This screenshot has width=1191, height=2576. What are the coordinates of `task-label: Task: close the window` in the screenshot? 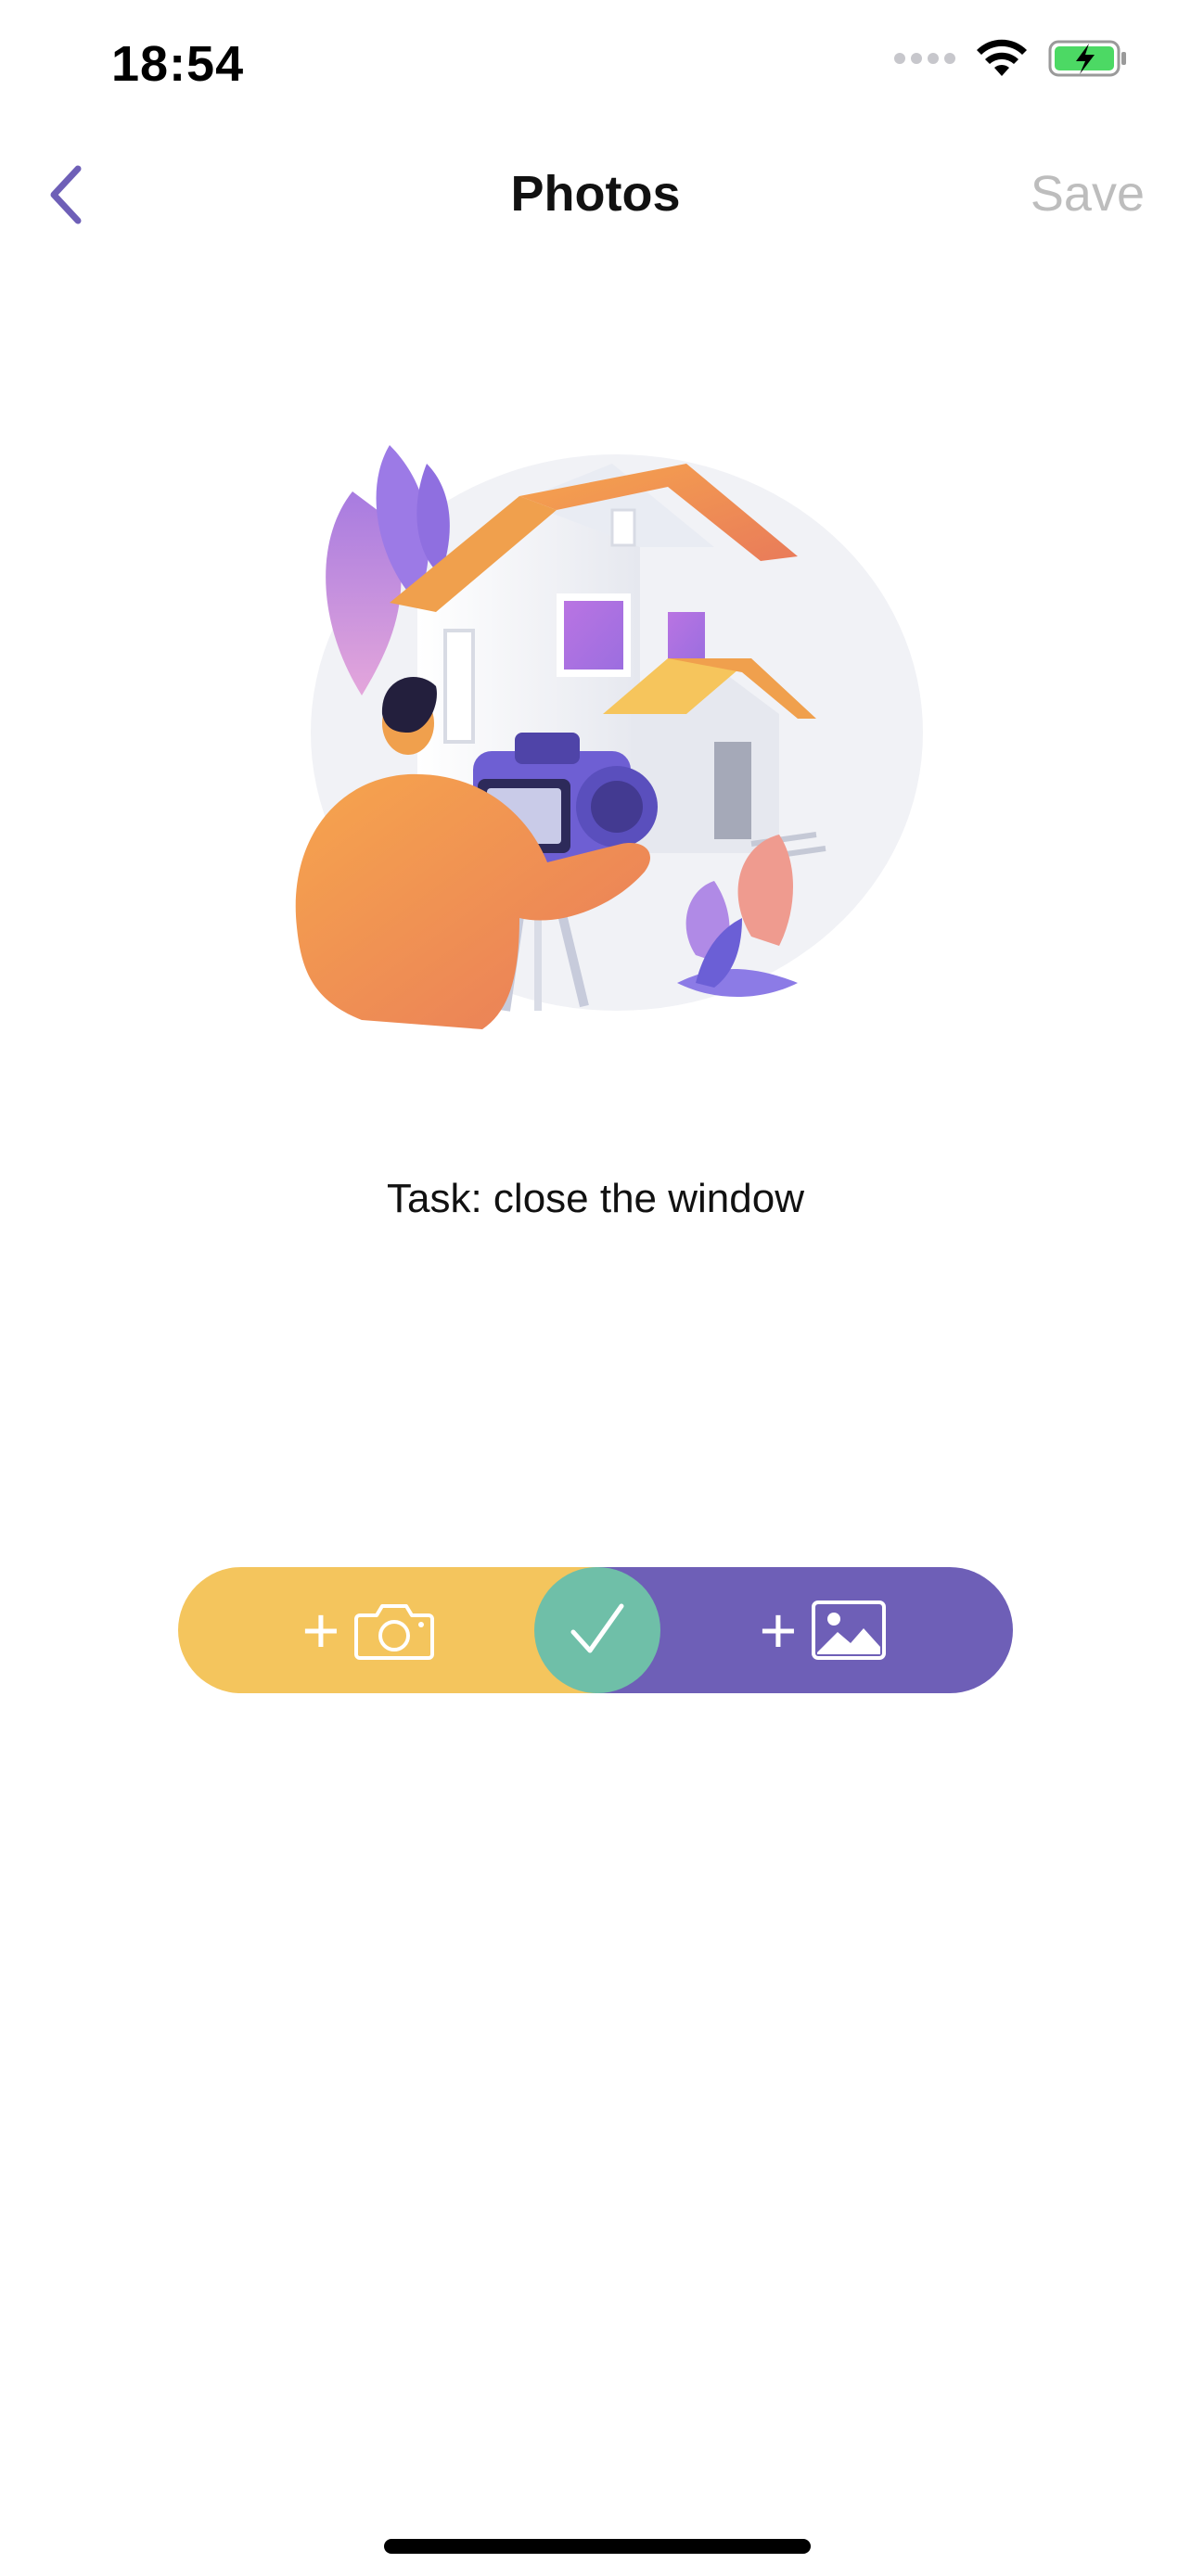 It's located at (595, 1198).